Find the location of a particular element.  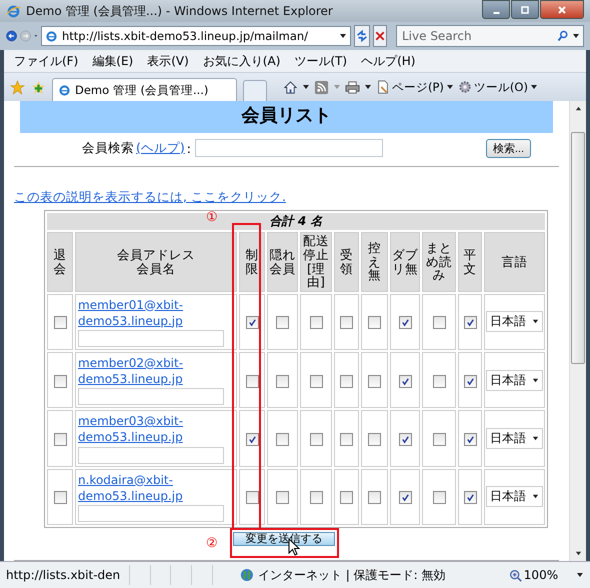

new-tab-button is located at coordinates (255, 90).